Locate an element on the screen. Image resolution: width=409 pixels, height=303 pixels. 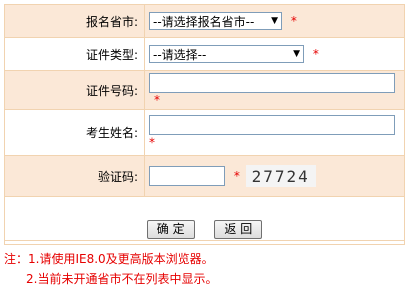
captcha-label: 验证码: is located at coordinates (74, 176).